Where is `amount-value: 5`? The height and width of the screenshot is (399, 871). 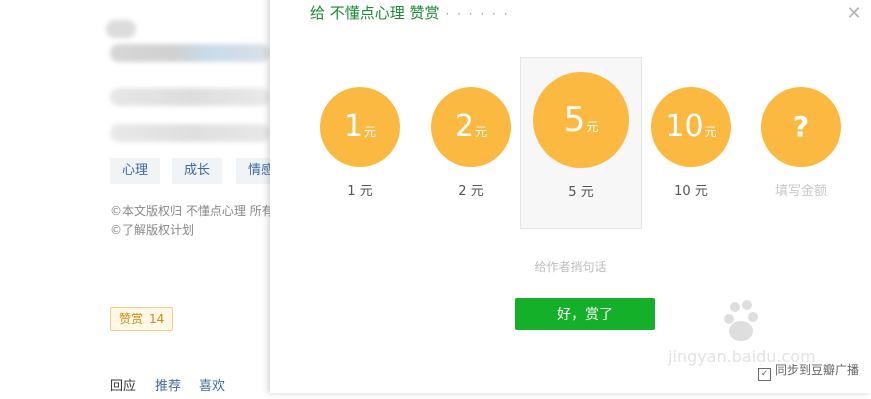 amount-value: 5 is located at coordinates (574, 120).